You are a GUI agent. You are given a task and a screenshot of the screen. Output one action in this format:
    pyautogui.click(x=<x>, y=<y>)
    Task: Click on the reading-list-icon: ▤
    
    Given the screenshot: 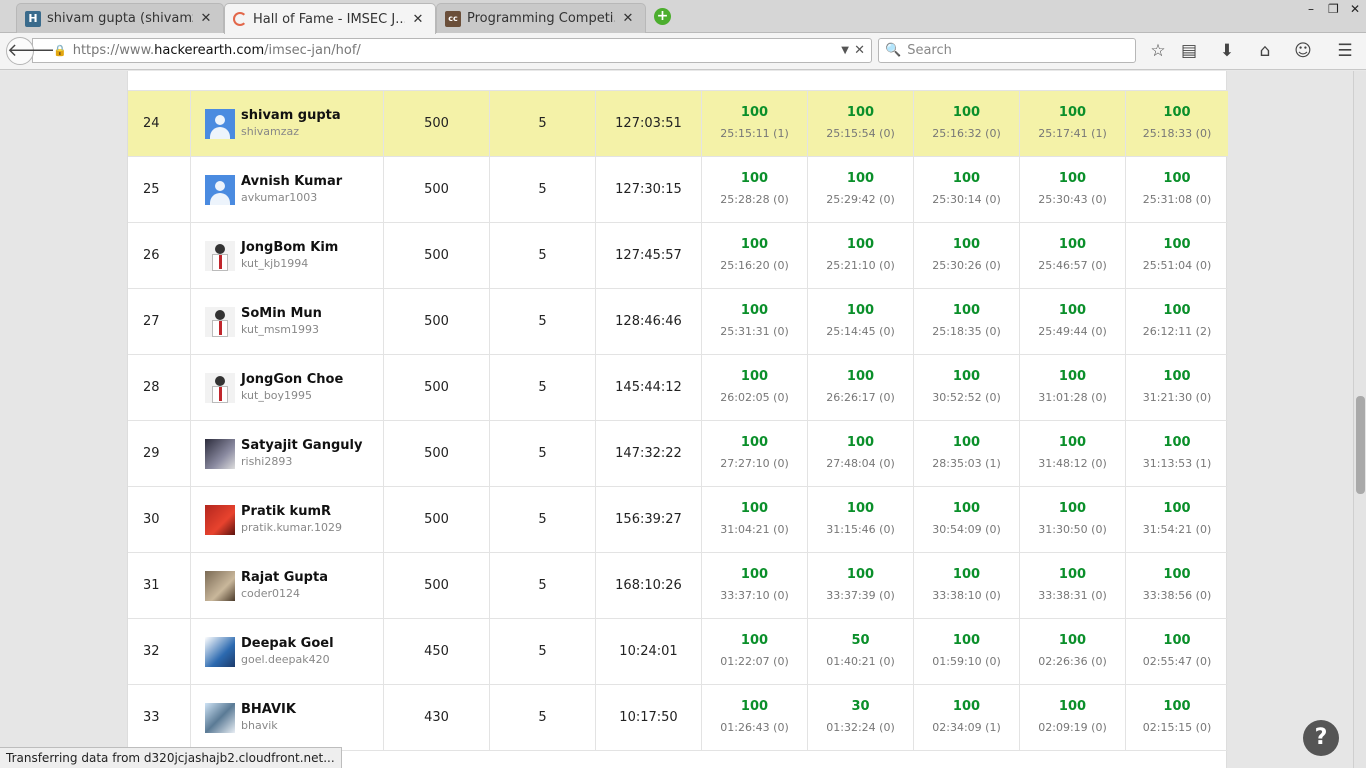 What is the action you would take?
    pyautogui.click(x=1189, y=51)
    